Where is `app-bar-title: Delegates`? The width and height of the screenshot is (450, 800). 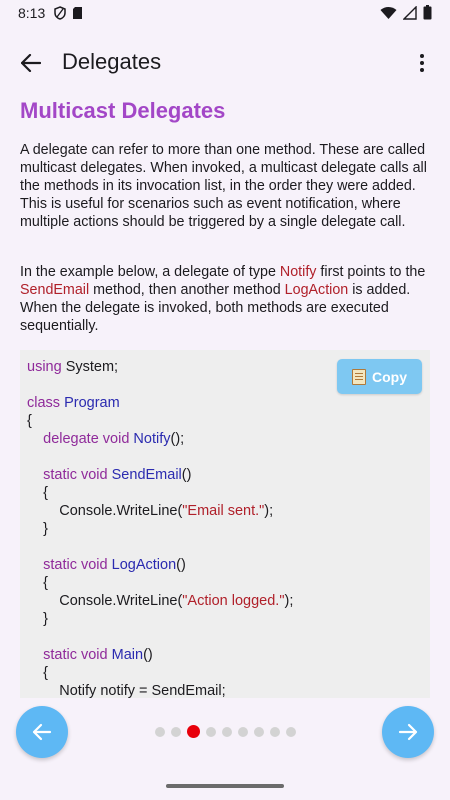
app-bar-title: Delegates is located at coordinates (112, 61).